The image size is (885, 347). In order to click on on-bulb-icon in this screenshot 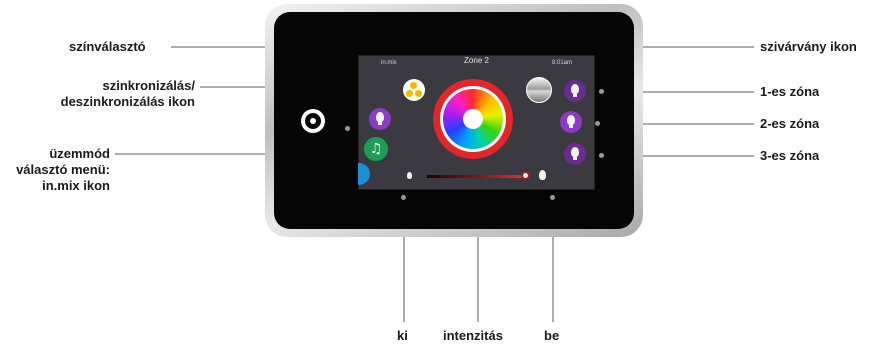, I will do `click(542, 175)`.